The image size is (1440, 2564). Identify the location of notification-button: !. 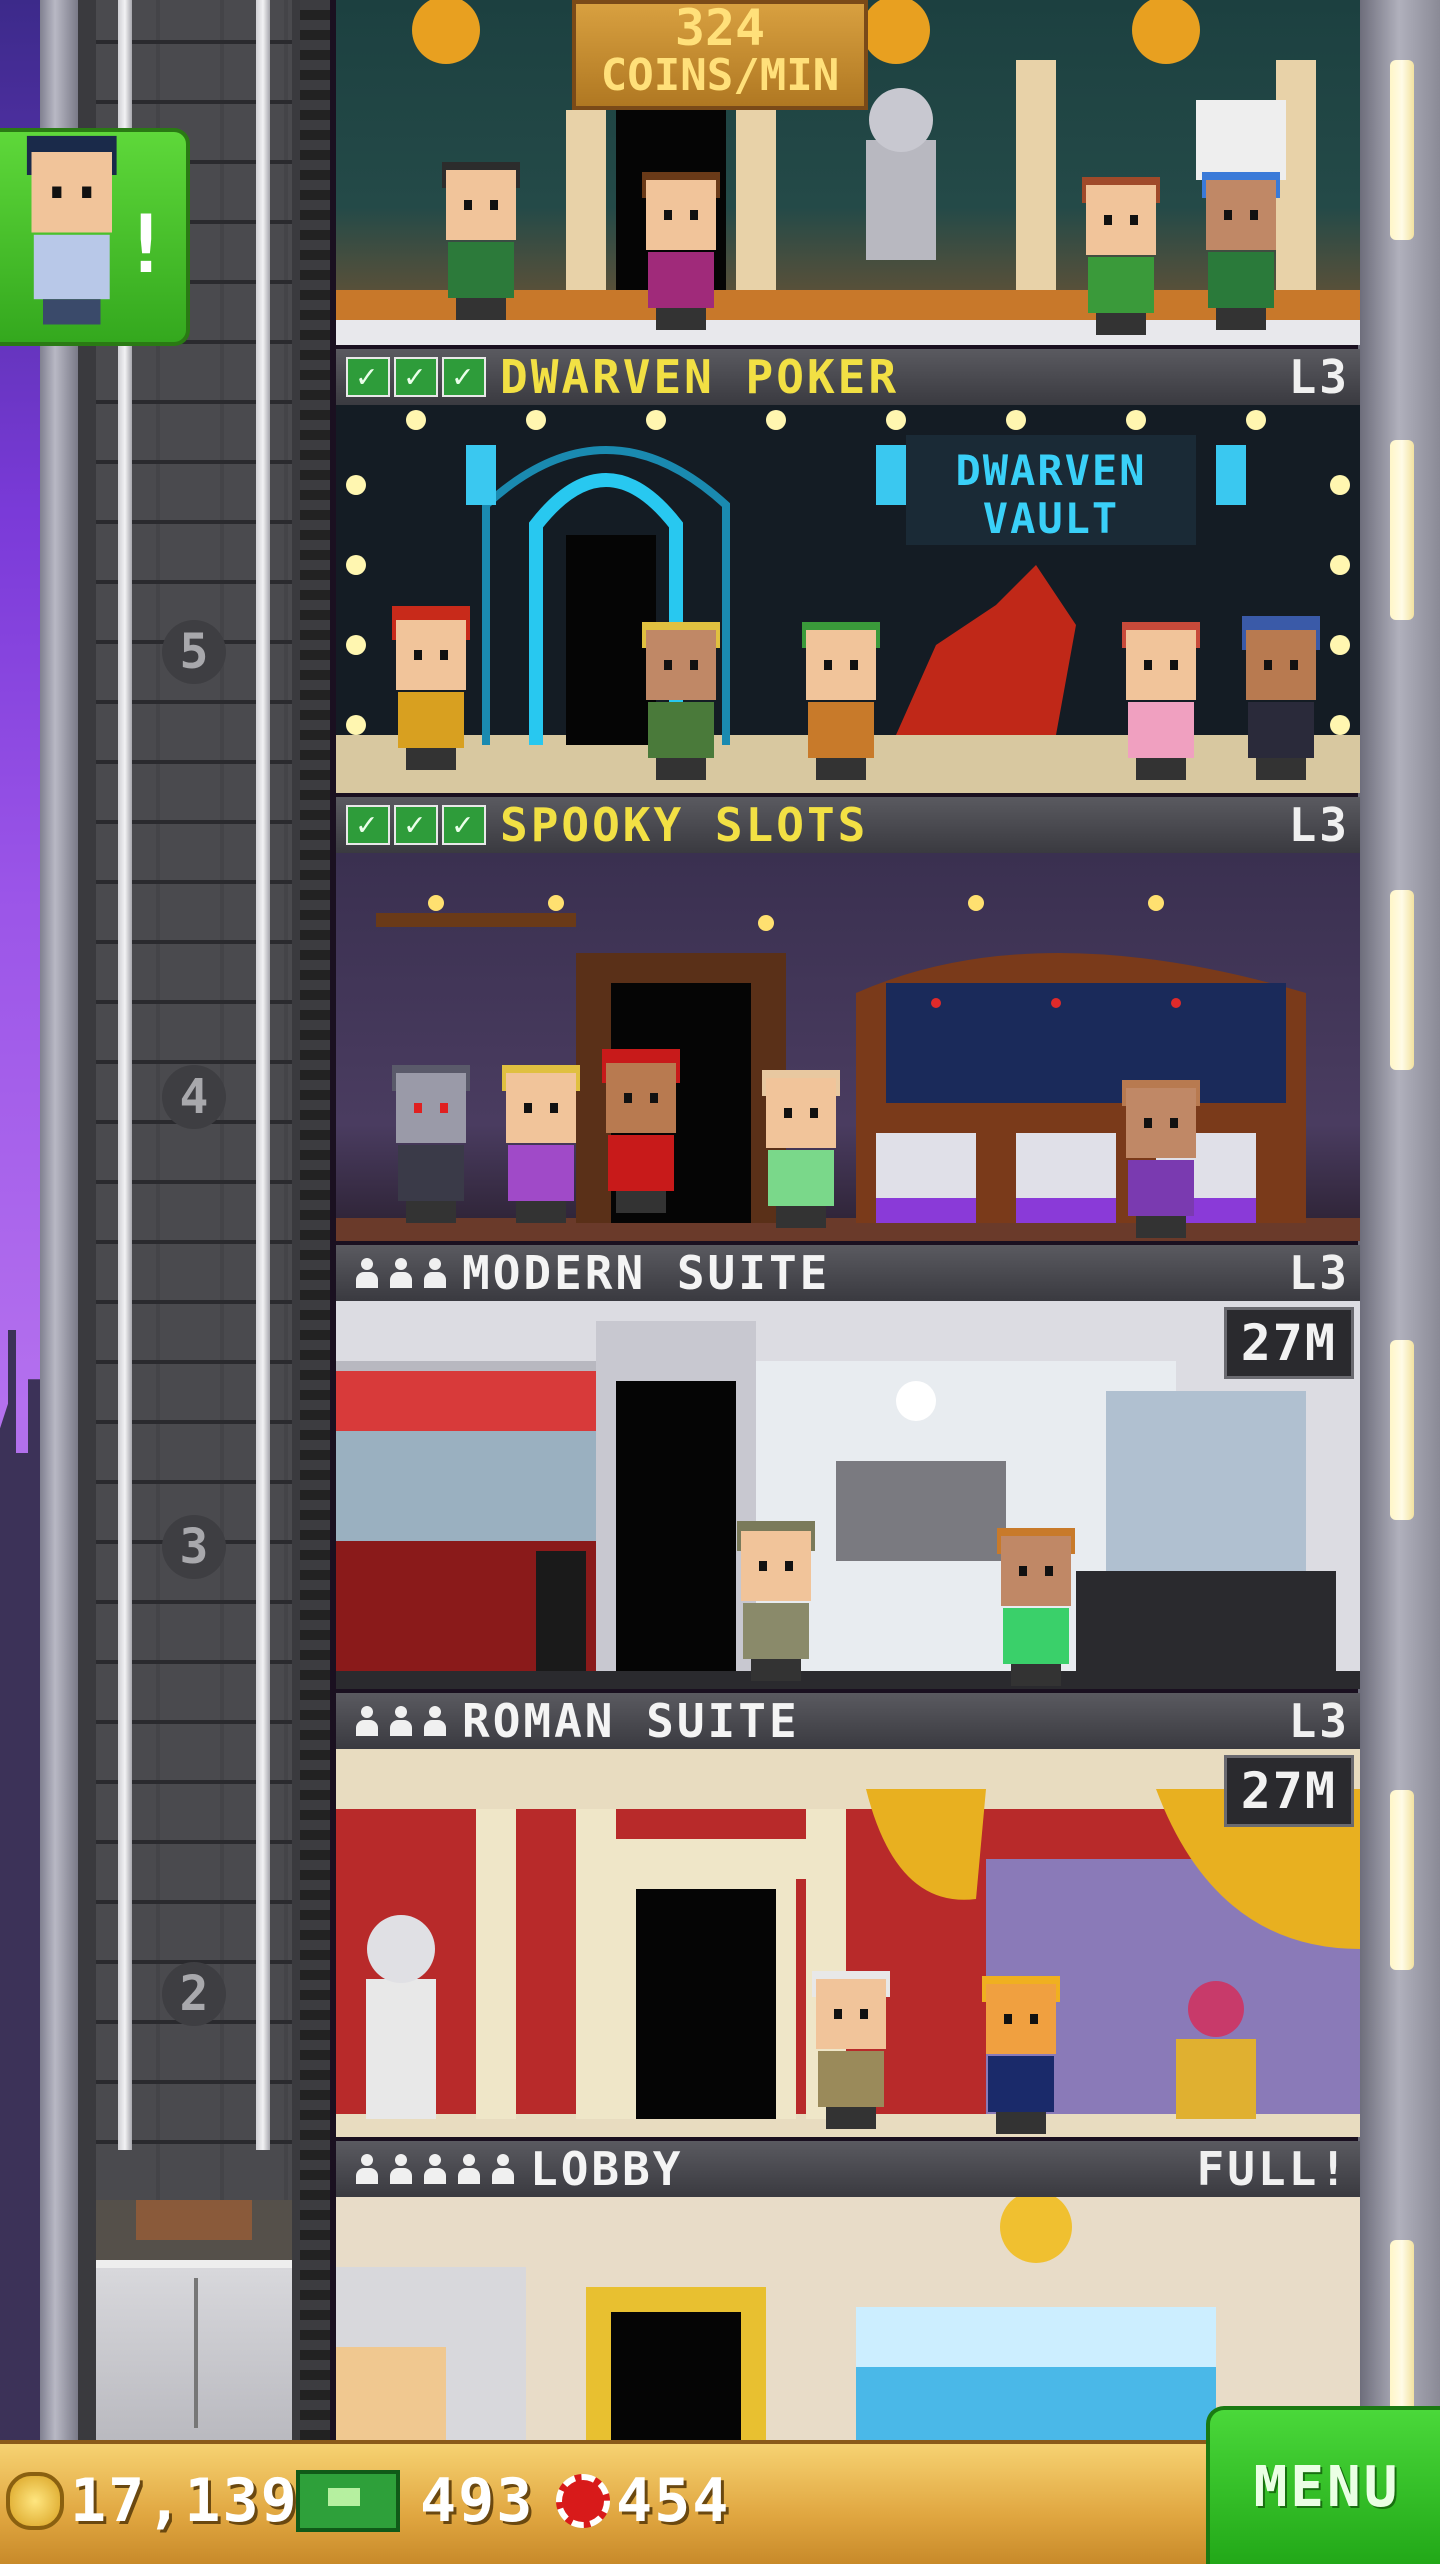
(95, 237).